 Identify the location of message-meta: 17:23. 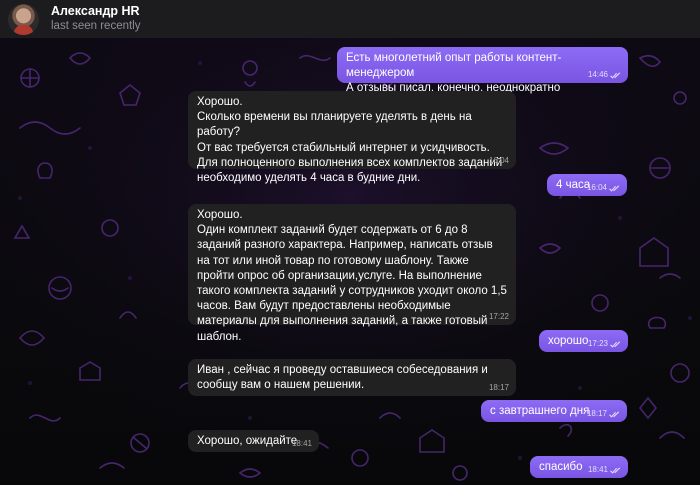
(604, 344).